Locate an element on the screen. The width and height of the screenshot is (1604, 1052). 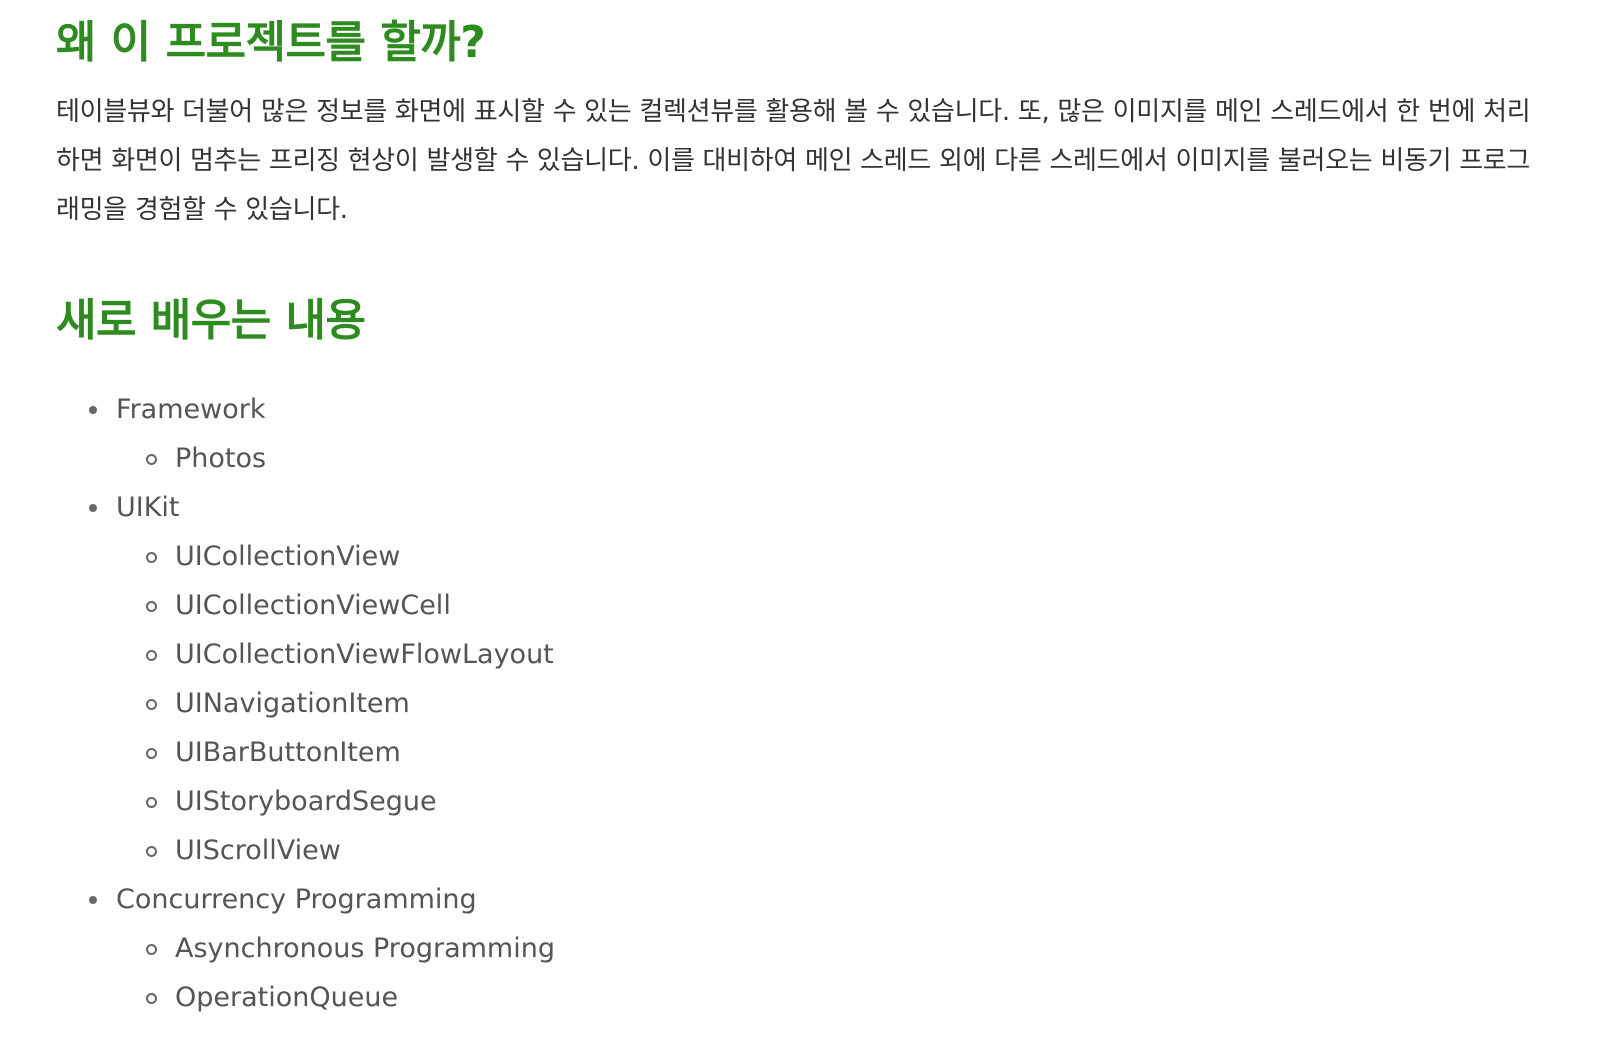
topic-label: Concurrency Programming is located at coordinates (322, 902).